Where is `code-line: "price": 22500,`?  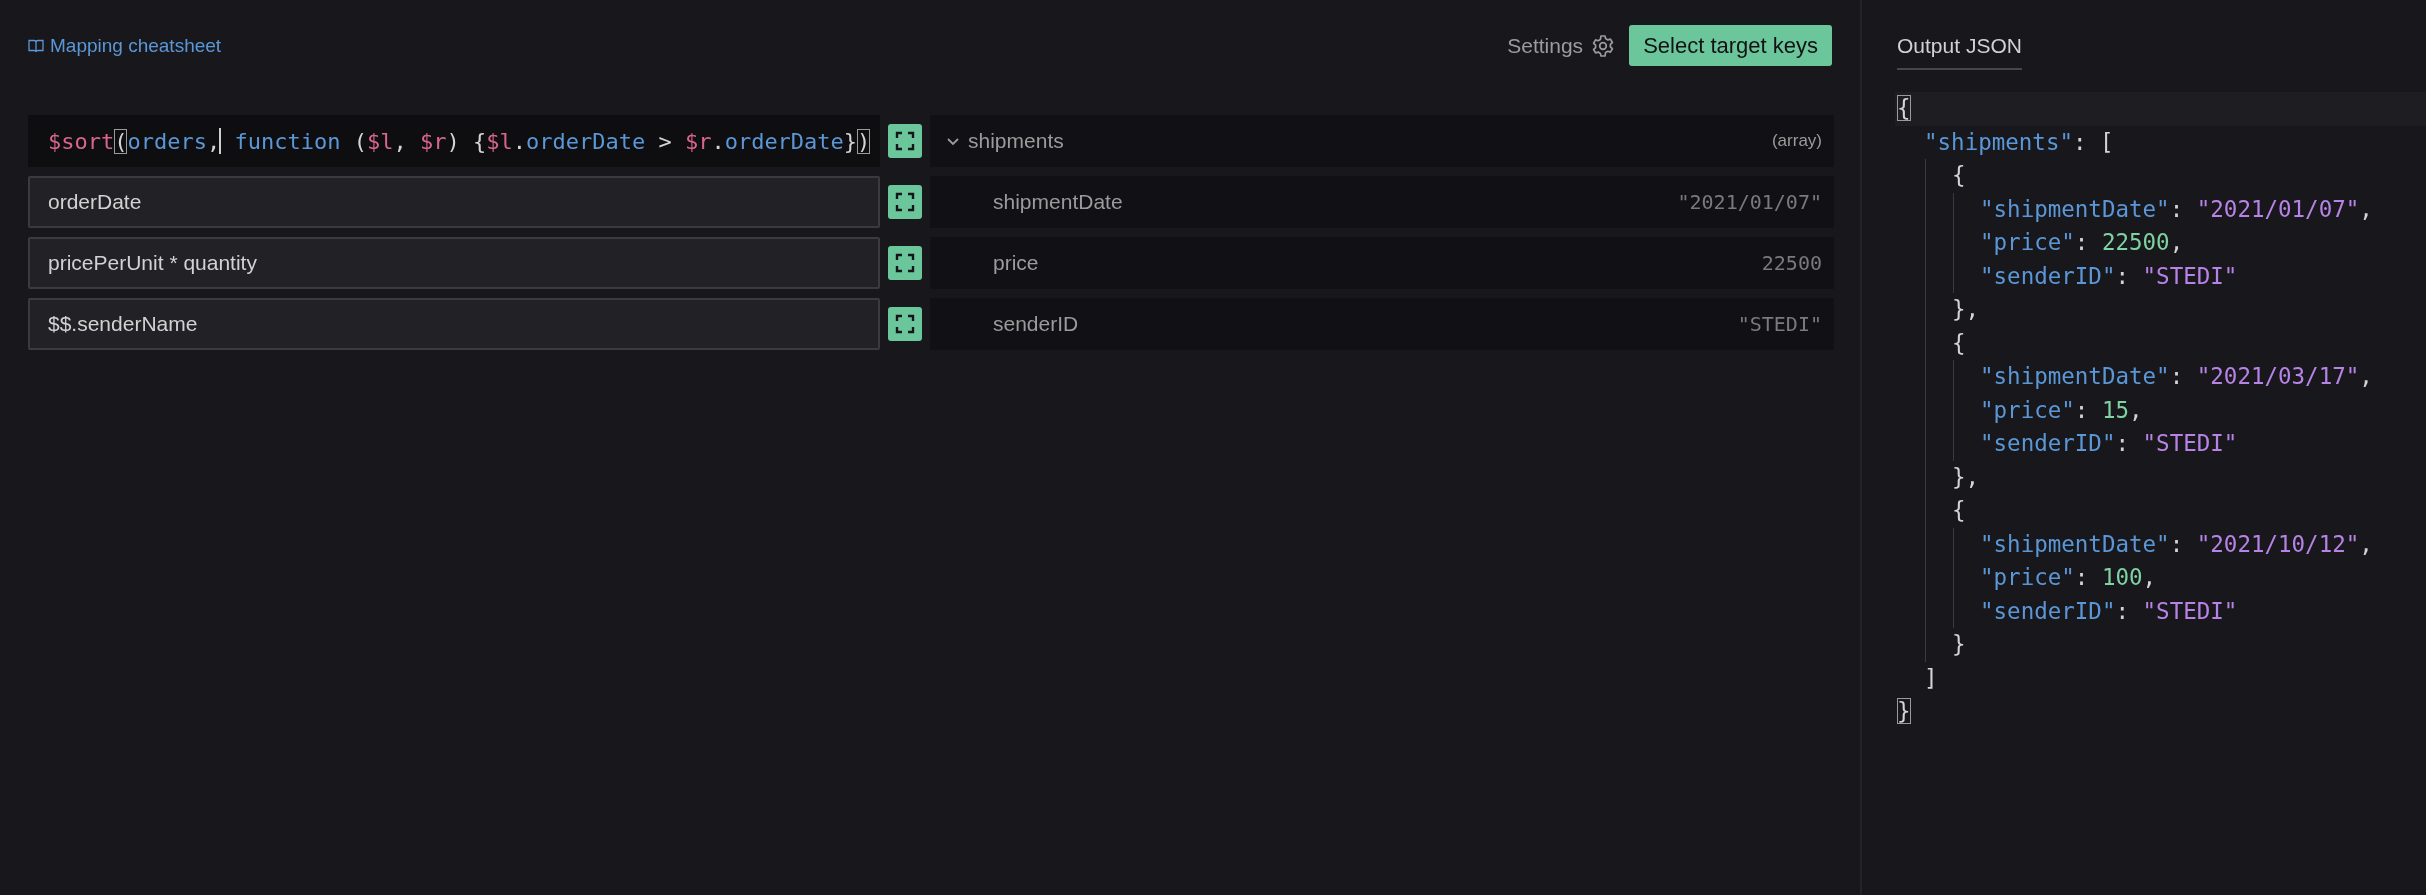
code-line: "price": 22500, is located at coordinates (2082, 242).